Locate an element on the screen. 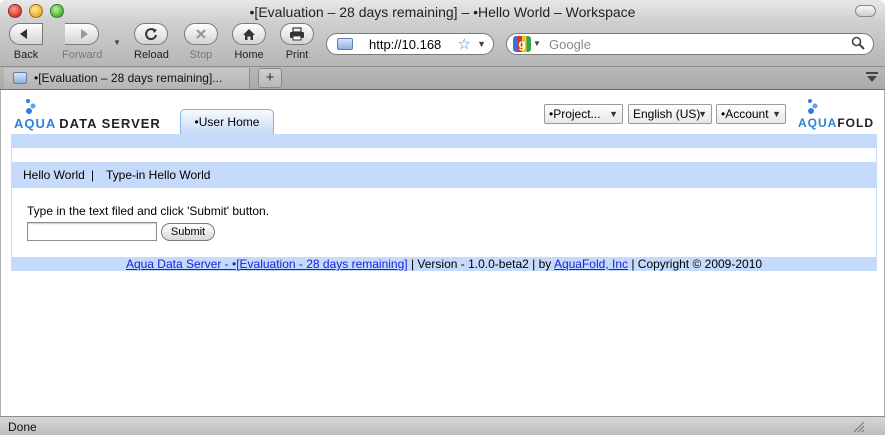 The height and width of the screenshot is (435, 885). reload-icon is located at coordinates (151, 34).